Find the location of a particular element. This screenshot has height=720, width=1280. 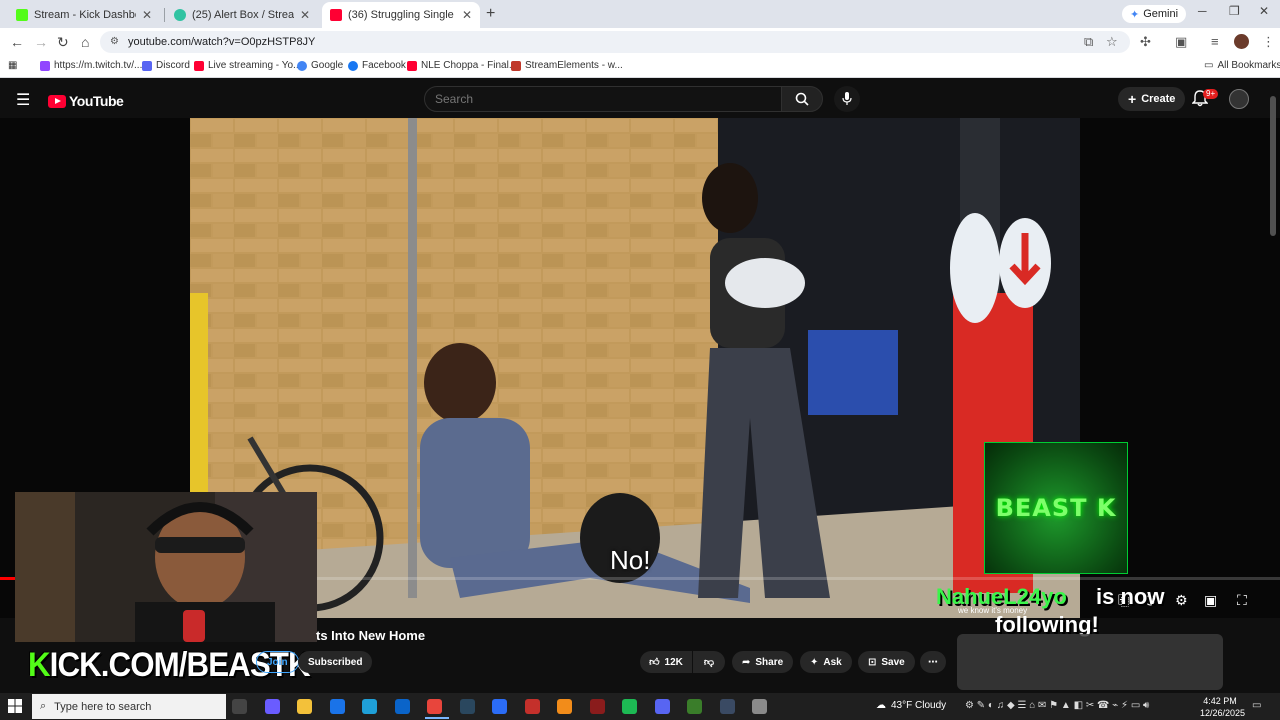

hamburger-menu-icon: ☰ is located at coordinates (23, 100).